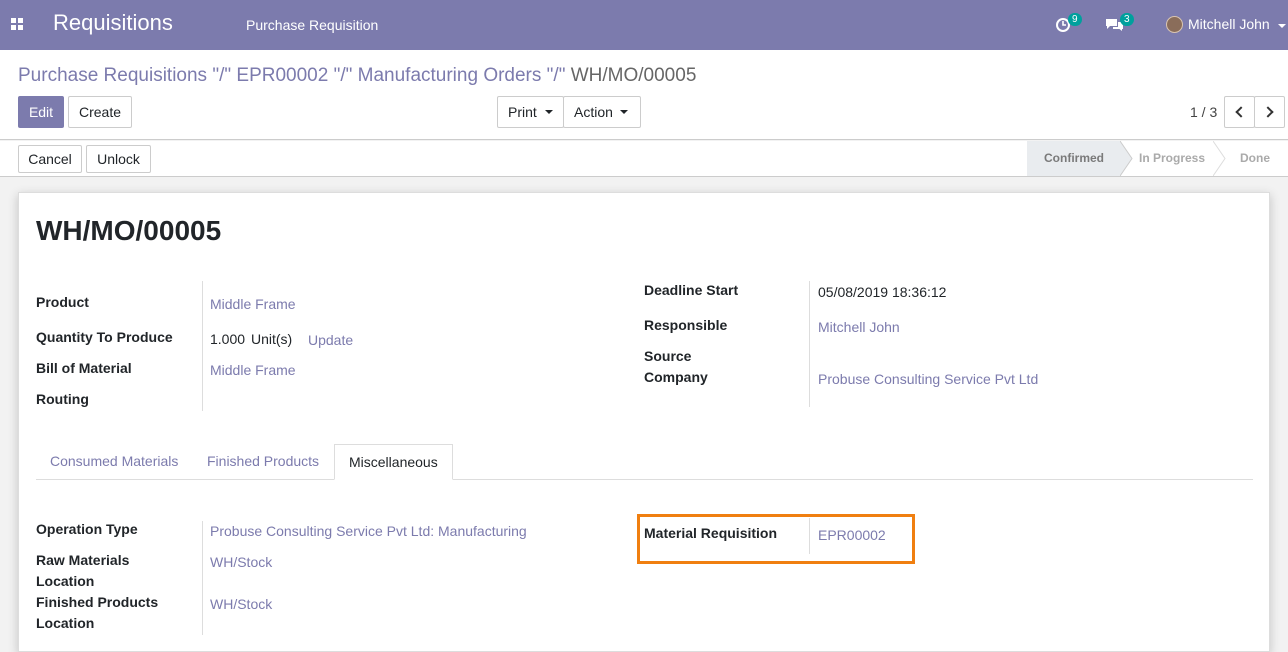 The width and height of the screenshot is (1288, 652). What do you see at coordinates (84, 368) in the screenshot?
I see `bom-label: Bill of Material` at bounding box center [84, 368].